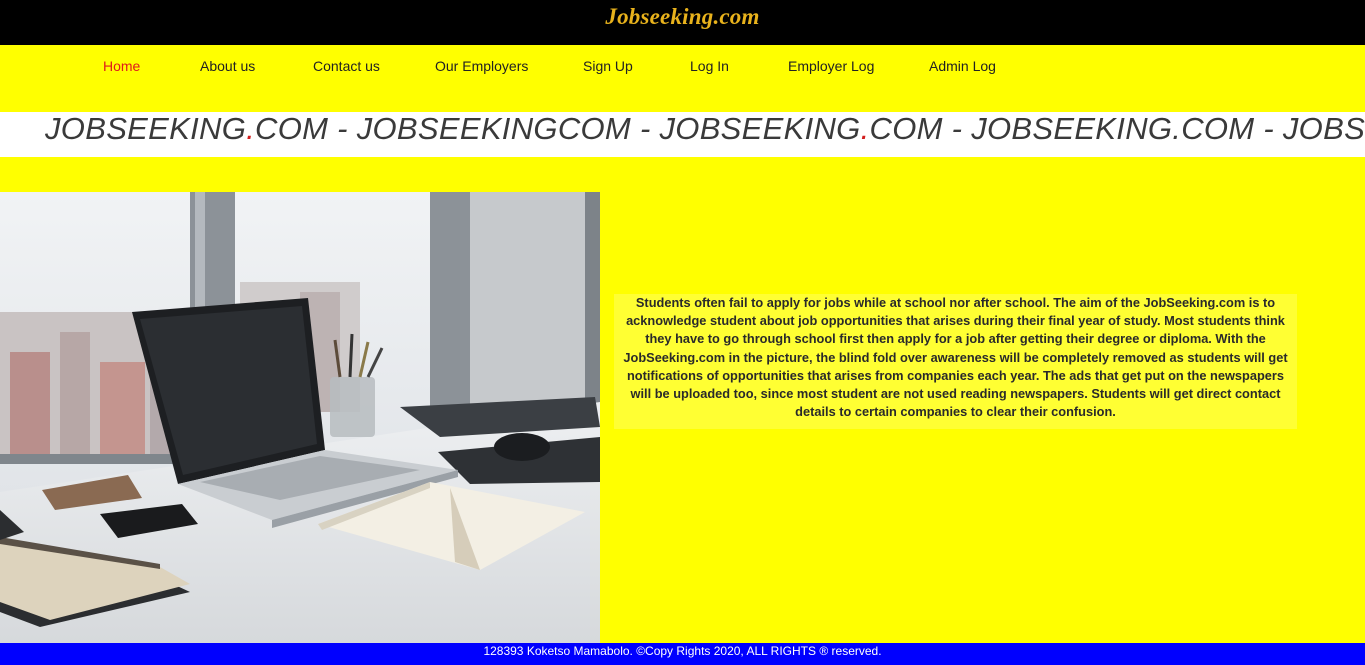 The height and width of the screenshot is (665, 1365). What do you see at coordinates (831, 66) in the screenshot?
I see `nav-employer-log: Employer Log` at bounding box center [831, 66].